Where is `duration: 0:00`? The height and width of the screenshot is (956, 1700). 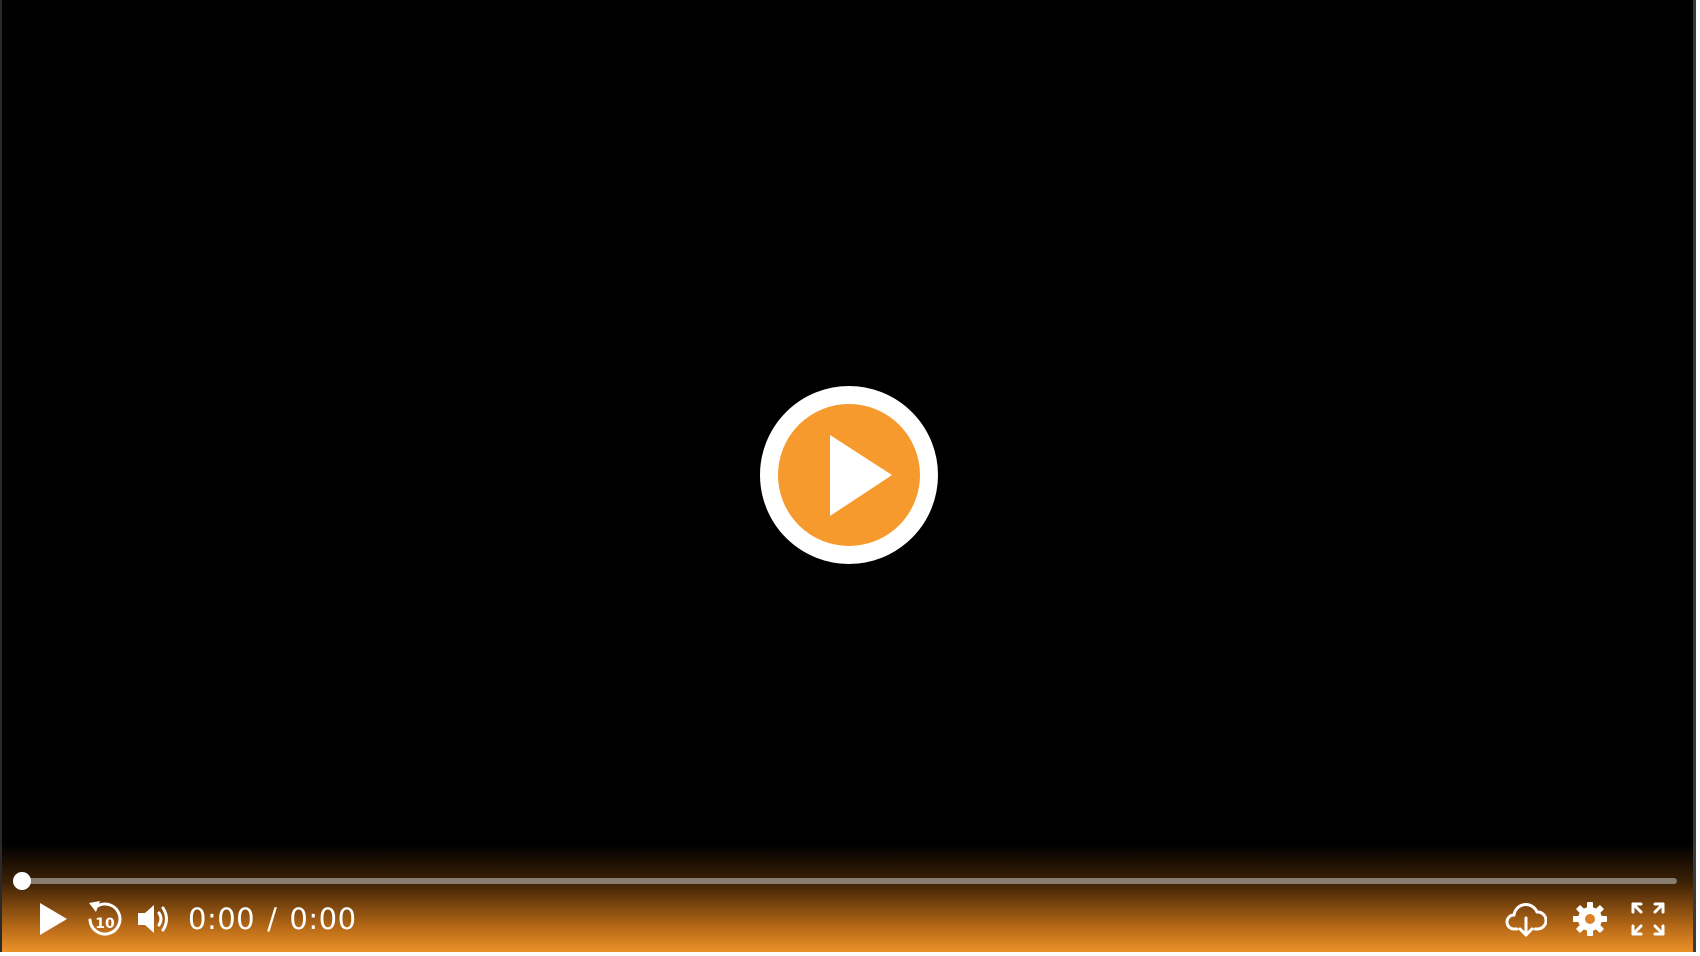
duration: 0:00 is located at coordinates (323, 919).